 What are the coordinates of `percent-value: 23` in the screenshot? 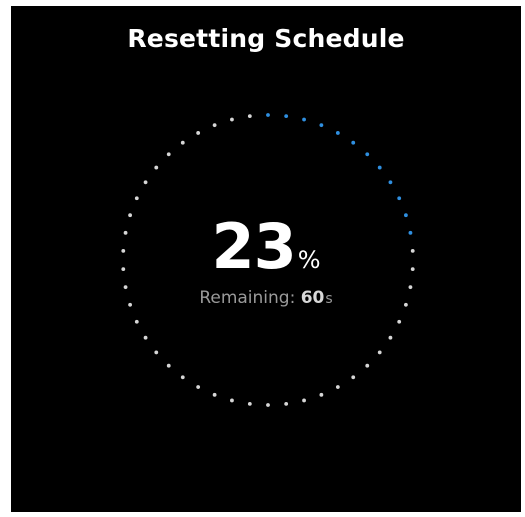 It's located at (253, 246).